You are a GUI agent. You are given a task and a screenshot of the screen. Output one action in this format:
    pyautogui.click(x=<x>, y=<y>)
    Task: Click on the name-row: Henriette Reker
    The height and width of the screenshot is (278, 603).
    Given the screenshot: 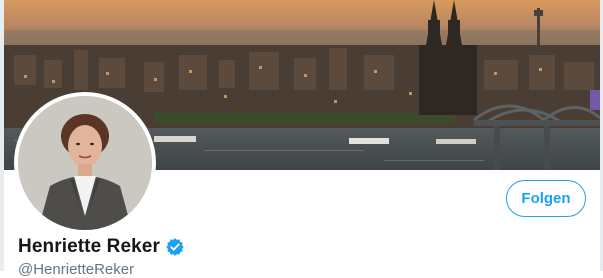 What is the action you would take?
    pyautogui.click(x=101, y=247)
    